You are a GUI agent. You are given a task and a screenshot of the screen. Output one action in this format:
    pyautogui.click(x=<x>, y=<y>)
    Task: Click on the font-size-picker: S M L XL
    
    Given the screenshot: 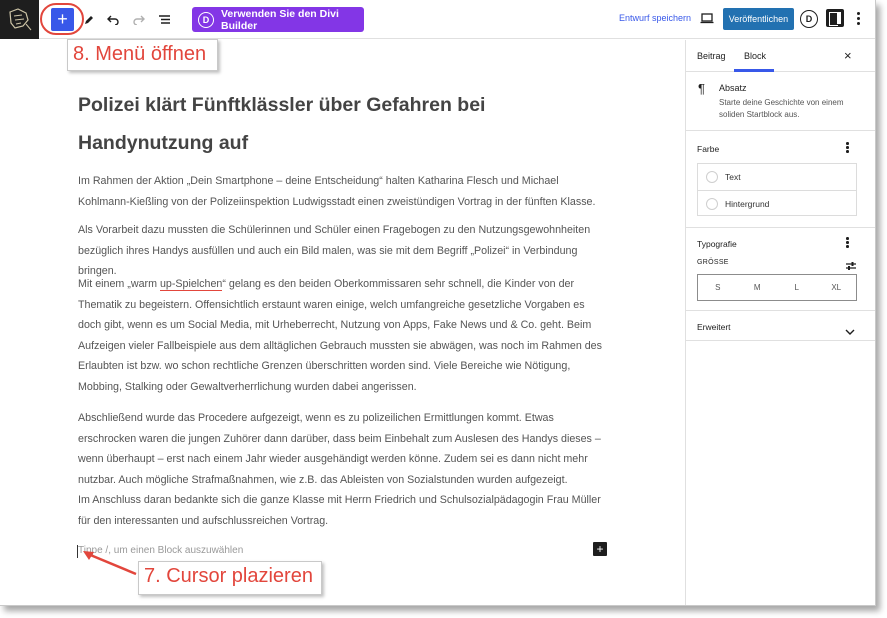 What is the action you would take?
    pyautogui.click(x=777, y=287)
    